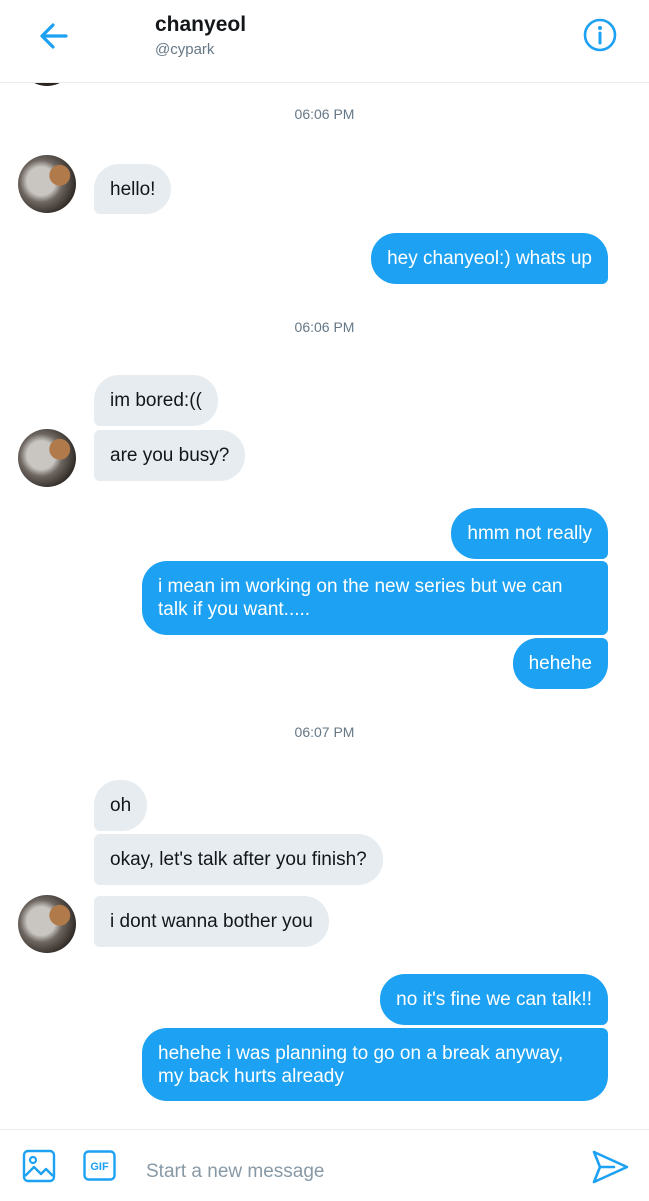 The height and width of the screenshot is (1201, 649). What do you see at coordinates (324, 41) in the screenshot?
I see `conversation-header: chanyeol @cypark` at bounding box center [324, 41].